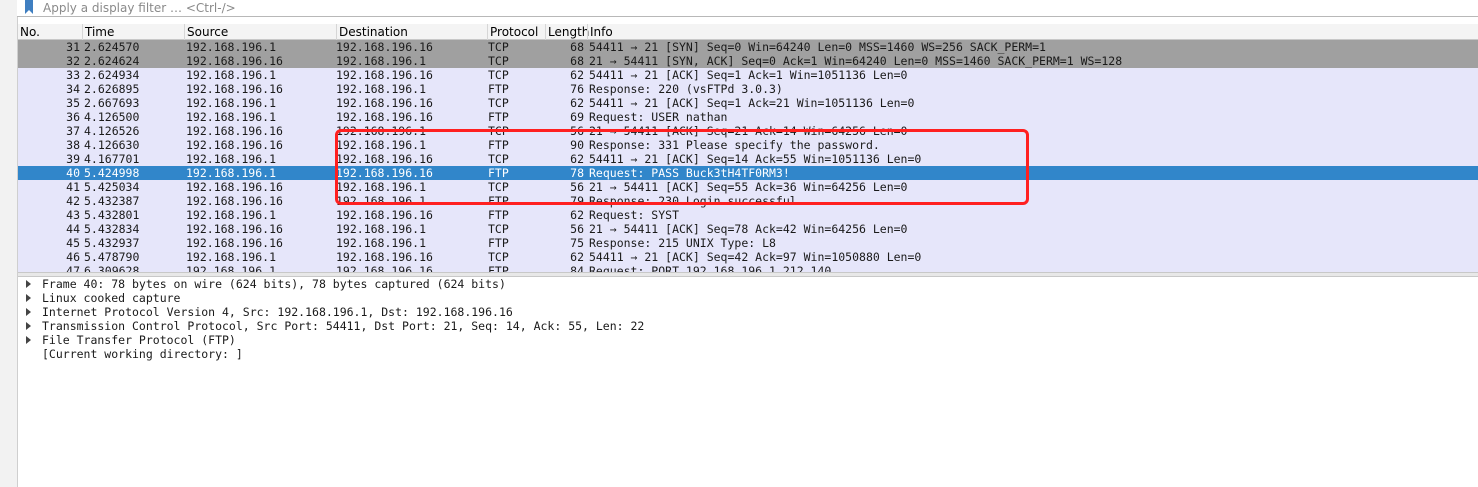  Describe the element at coordinates (658, 117) in the screenshot. I see `packet-info: Request: USER nathan` at that location.